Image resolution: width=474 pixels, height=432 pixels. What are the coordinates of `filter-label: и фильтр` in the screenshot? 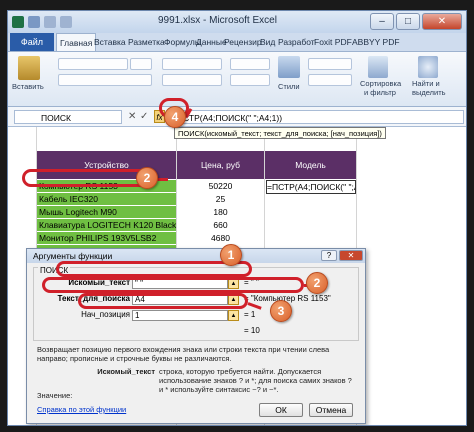 It's located at (380, 92).